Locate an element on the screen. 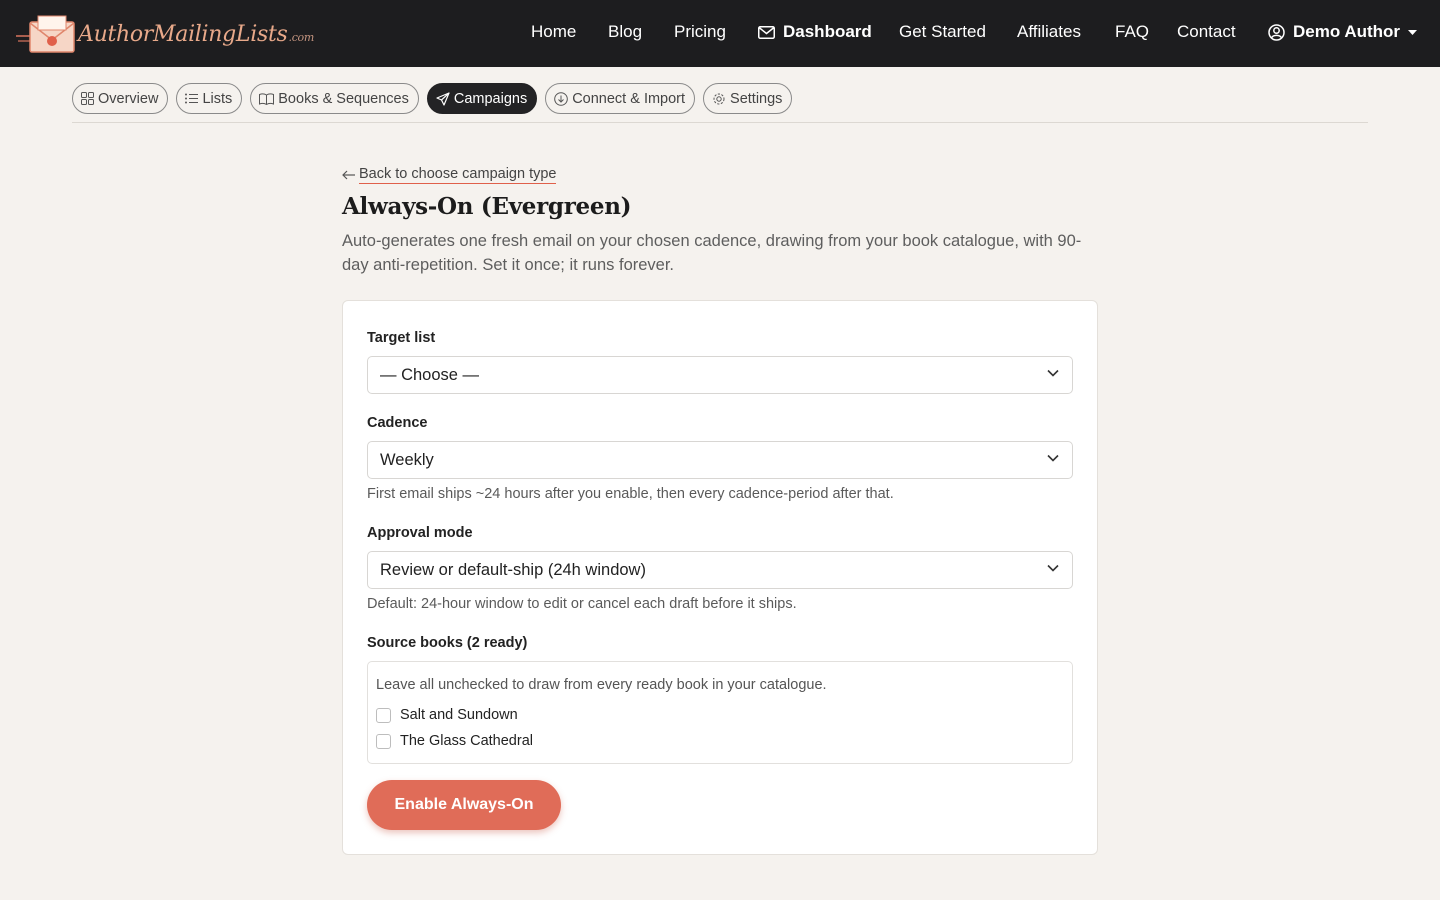 This screenshot has width=1440, height=900. tab-label: Books & Sequences is located at coordinates (343, 98).